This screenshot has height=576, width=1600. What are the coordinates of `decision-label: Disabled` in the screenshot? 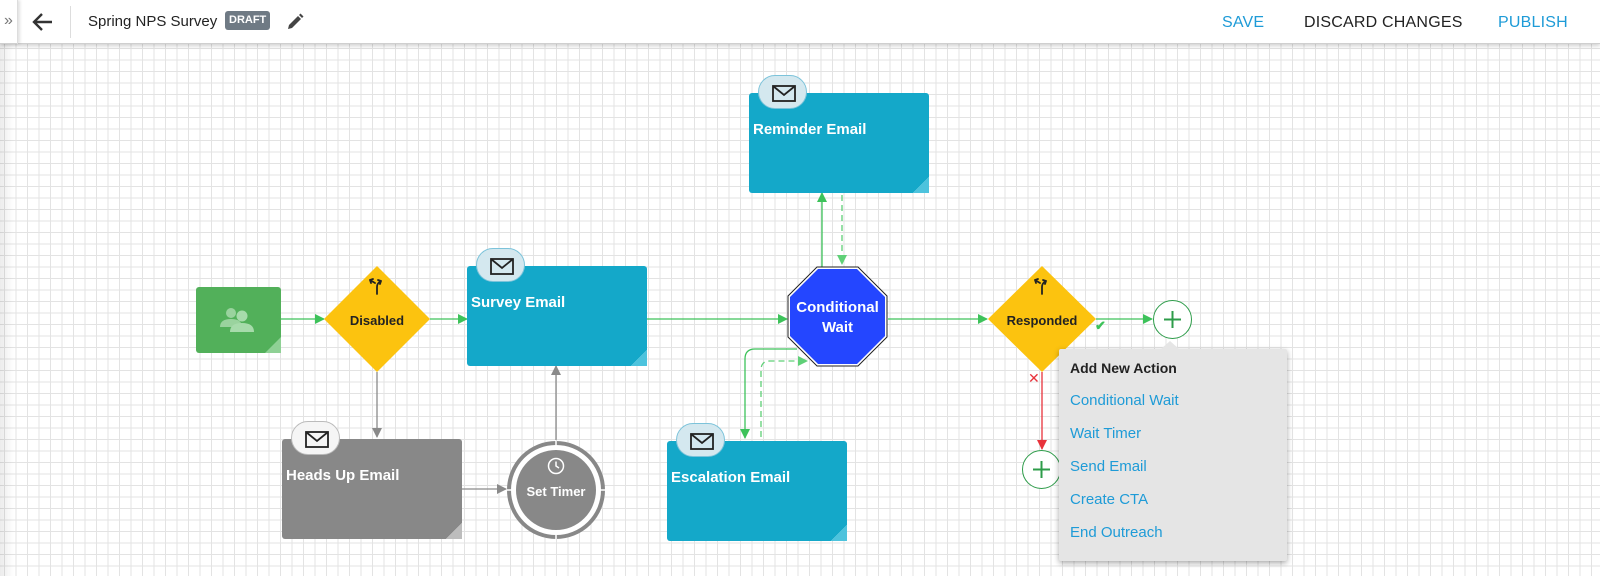 It's located at (377, 320).